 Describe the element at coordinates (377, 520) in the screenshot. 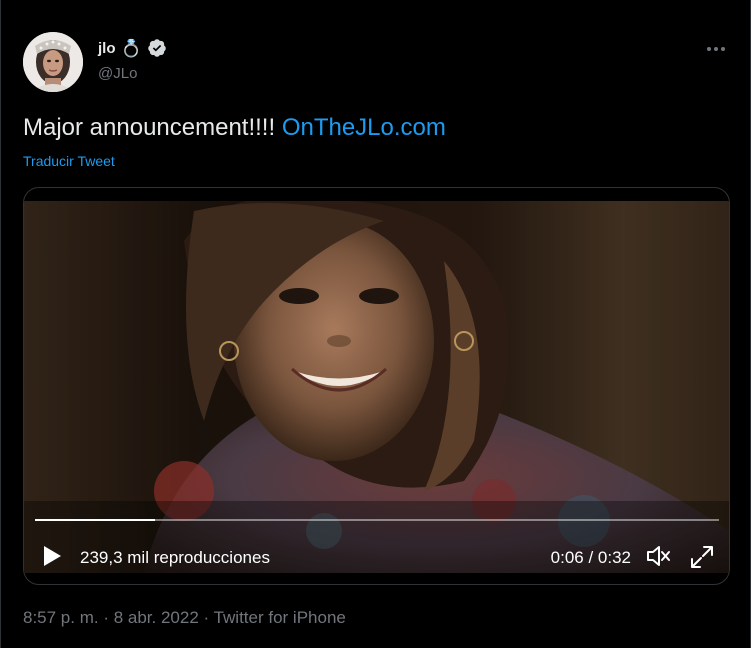

I see `video-progress-bar` at that location.